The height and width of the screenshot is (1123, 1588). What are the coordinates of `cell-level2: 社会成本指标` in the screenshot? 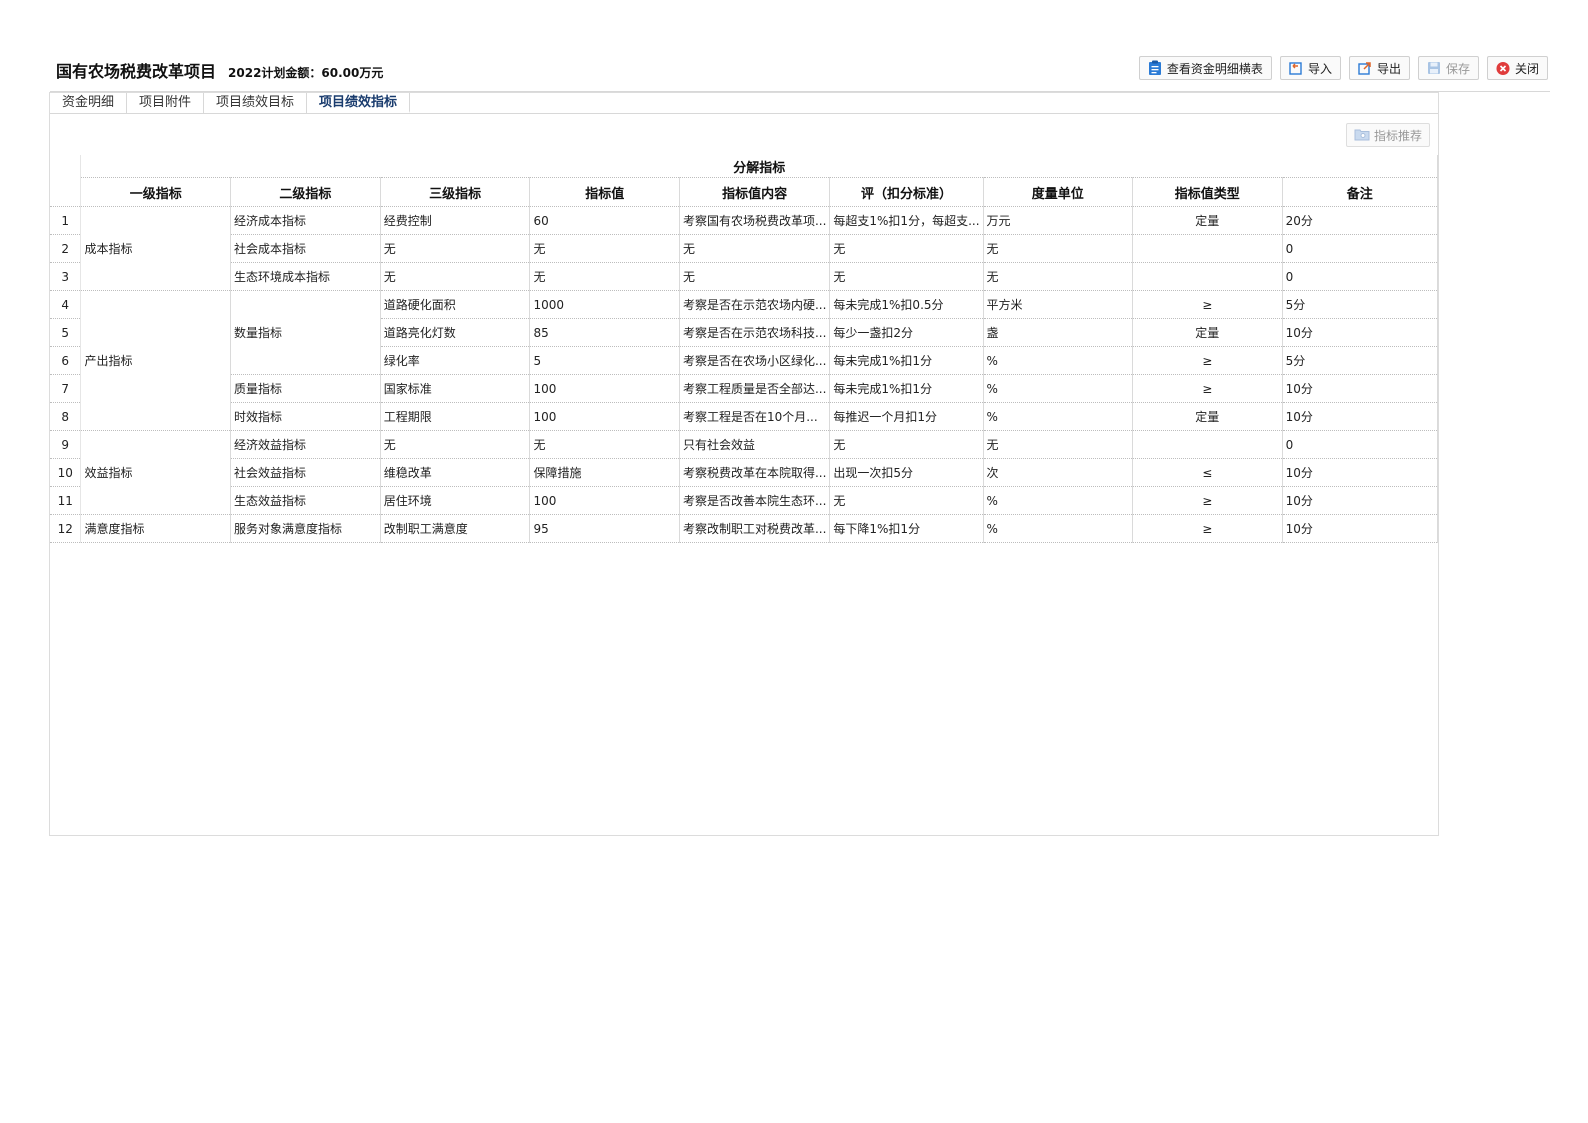 It's located at (305, 248).